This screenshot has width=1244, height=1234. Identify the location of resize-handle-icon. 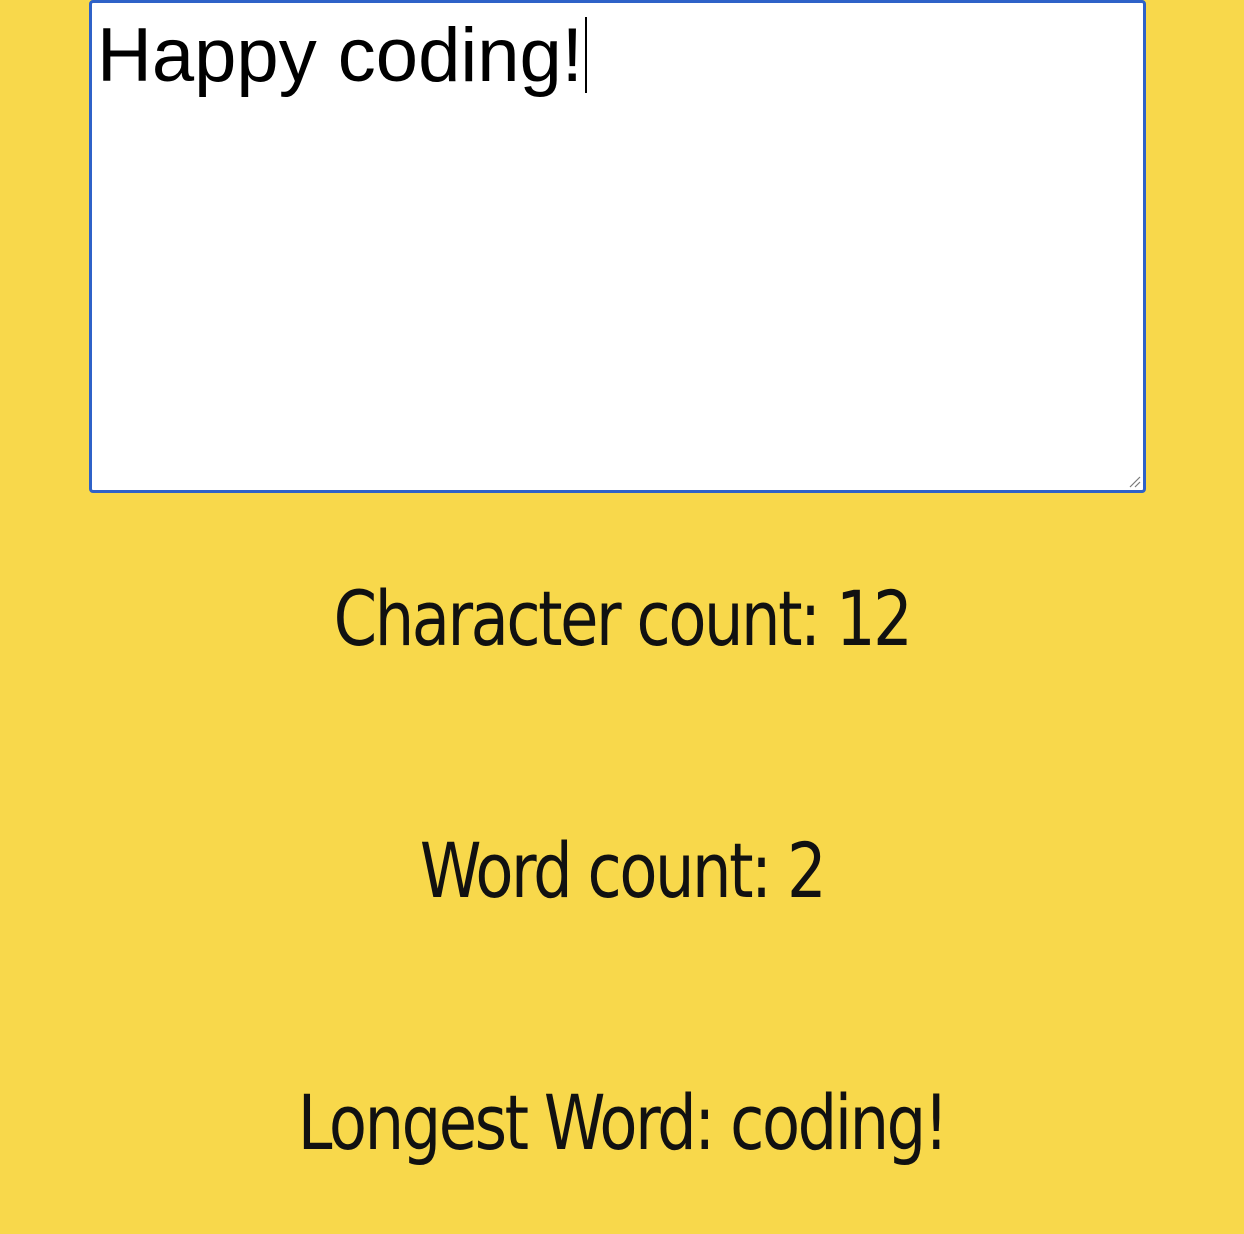
(1134, 481).